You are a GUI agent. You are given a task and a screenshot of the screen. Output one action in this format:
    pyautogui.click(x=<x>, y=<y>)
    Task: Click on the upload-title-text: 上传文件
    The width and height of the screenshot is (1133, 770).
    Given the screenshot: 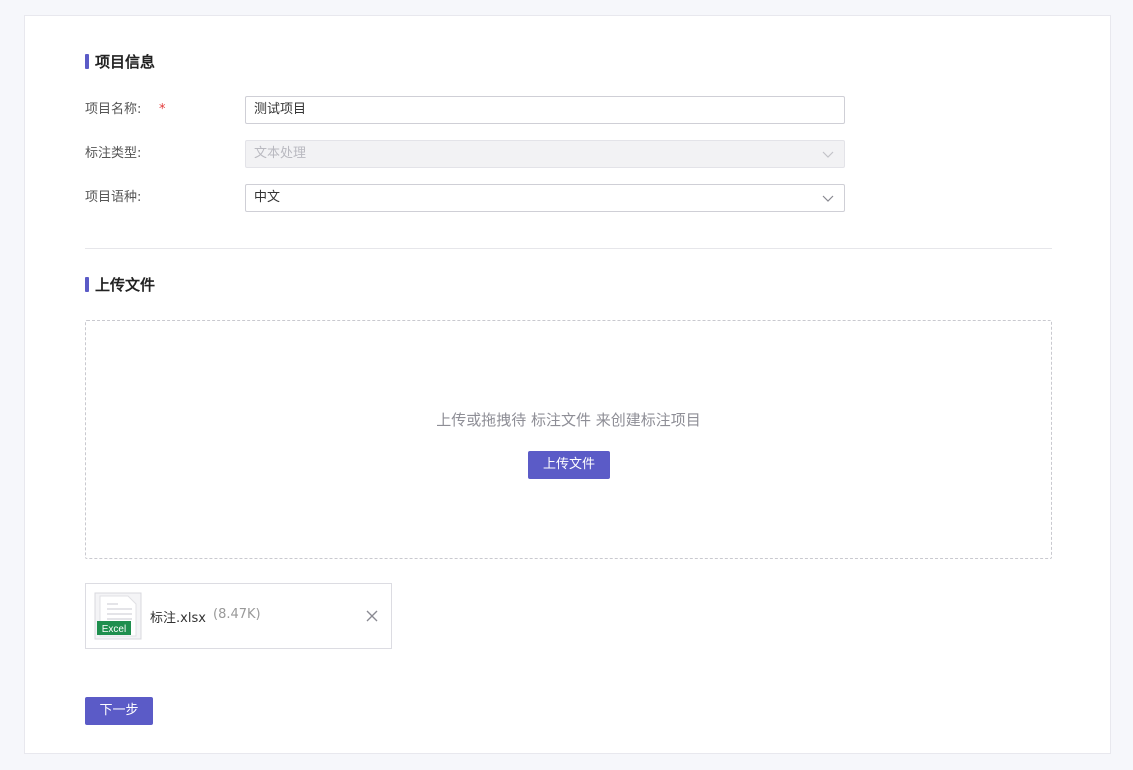 What is the action you would take?
    pyautogui.click(x=125, y=284)
    